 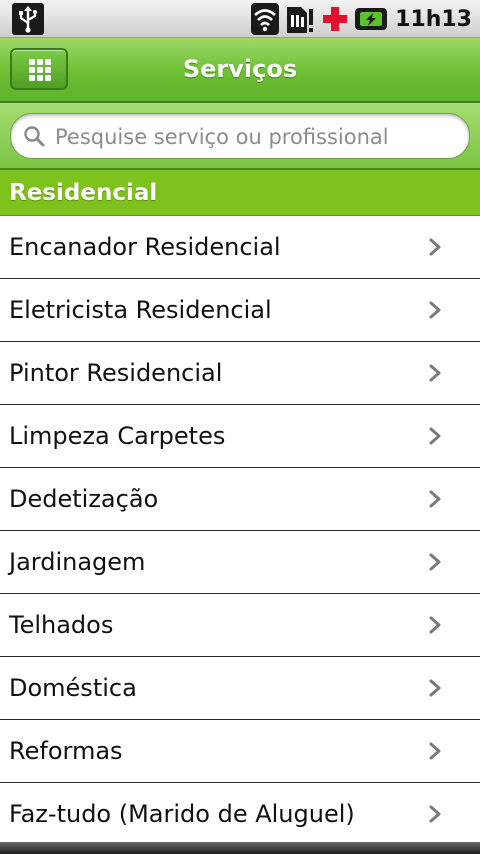 I want to click on list-item-label: Dedetização, so click(x=84, y=499).